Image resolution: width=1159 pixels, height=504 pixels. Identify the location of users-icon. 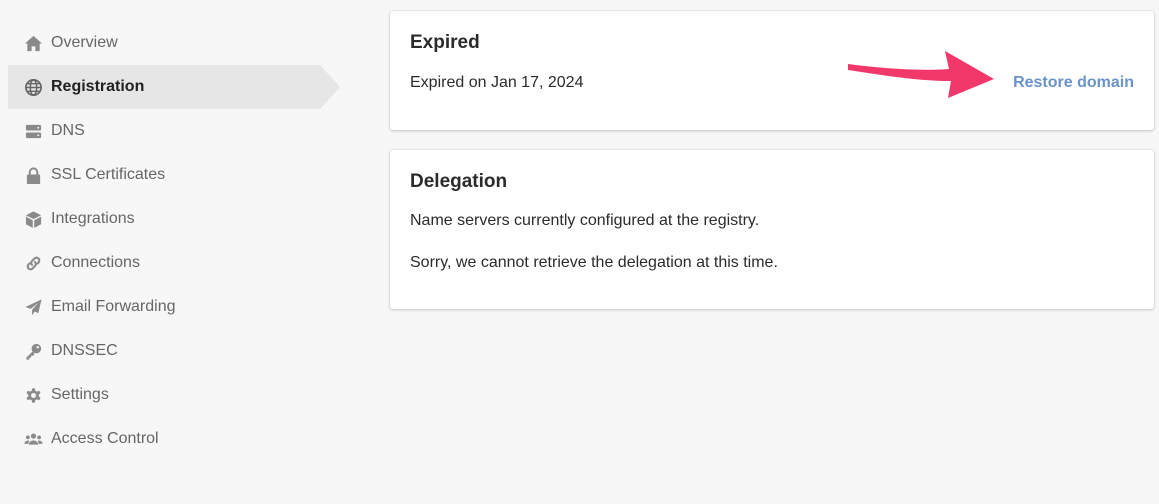
(33, 439).